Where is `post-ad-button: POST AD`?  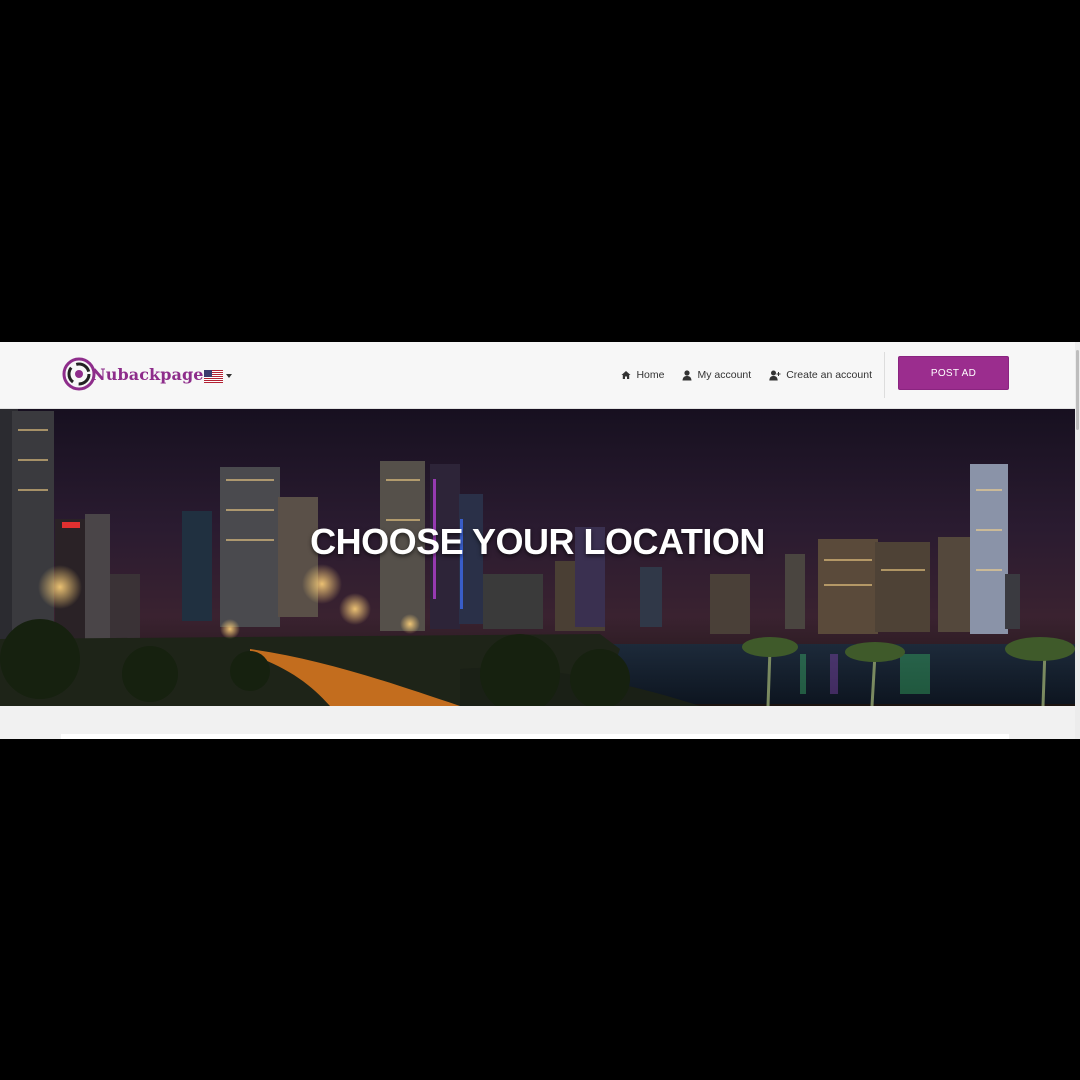
post-ad-button: POST AD is located at coordinates (953, 373).